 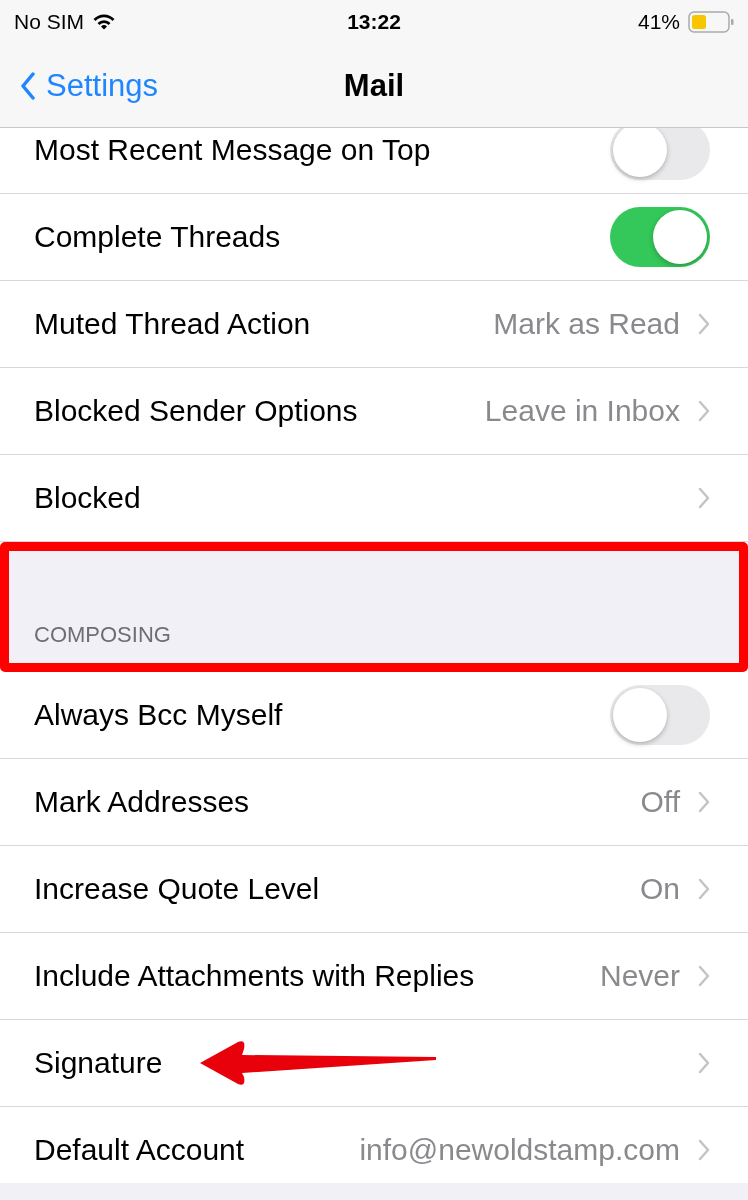 I want to click on row-label: Complete Threads, so click(x=158, y=237).